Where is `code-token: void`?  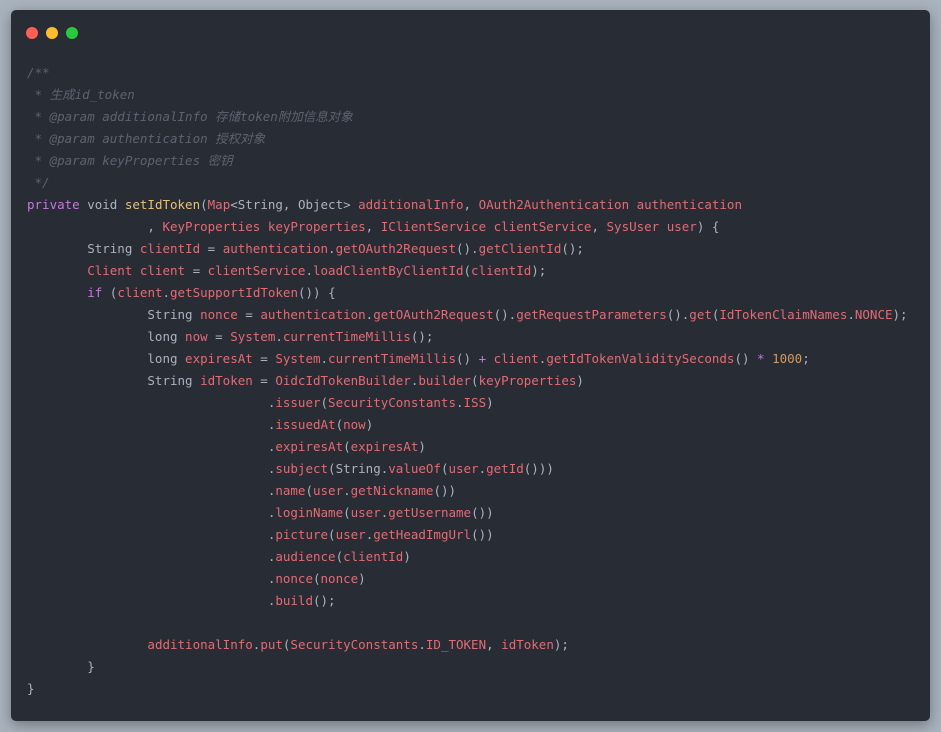 code-token: void is located at coordinates (102, 204).